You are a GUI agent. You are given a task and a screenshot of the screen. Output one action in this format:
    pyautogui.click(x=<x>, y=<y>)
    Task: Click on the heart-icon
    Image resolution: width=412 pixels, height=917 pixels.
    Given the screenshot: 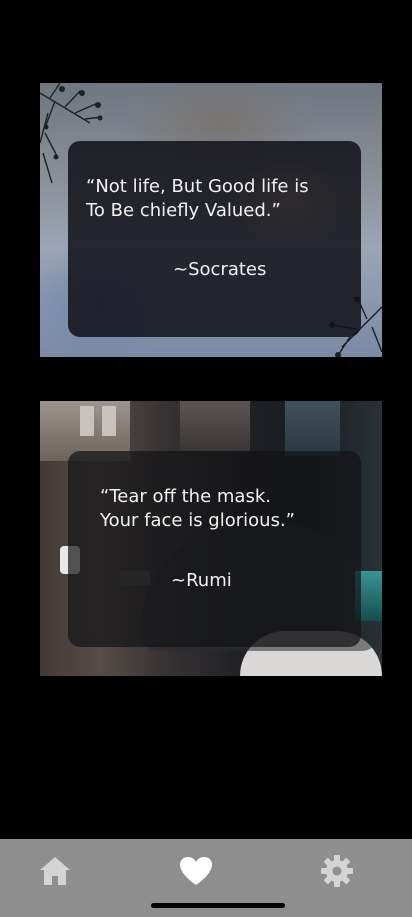 What is the action you would take?
    pyautogui.click(x=196, y=871)
    